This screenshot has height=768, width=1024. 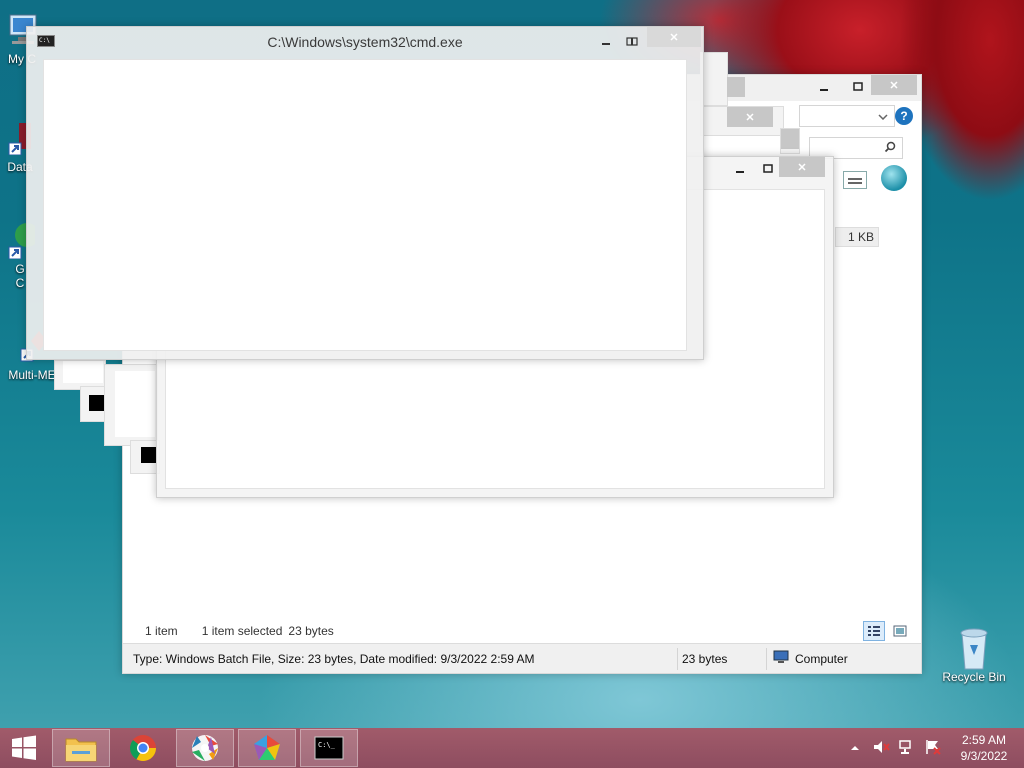 What do you see at coordinates (161, 631) in the screenshot?
I see `item-count: 1 item` at bounding box center [161, 631].